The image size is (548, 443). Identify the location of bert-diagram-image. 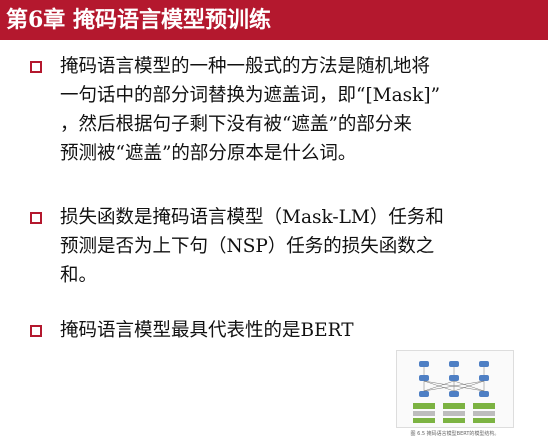
(454, 392).